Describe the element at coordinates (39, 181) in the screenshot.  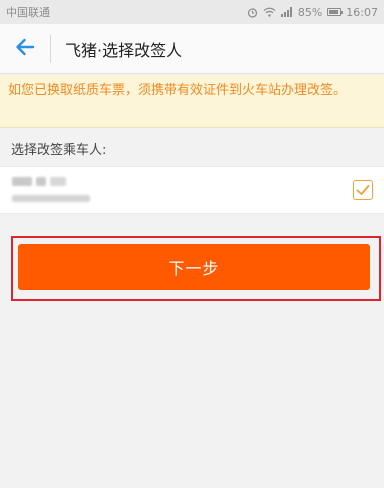
I see `passenger-name-blurred` at that location.